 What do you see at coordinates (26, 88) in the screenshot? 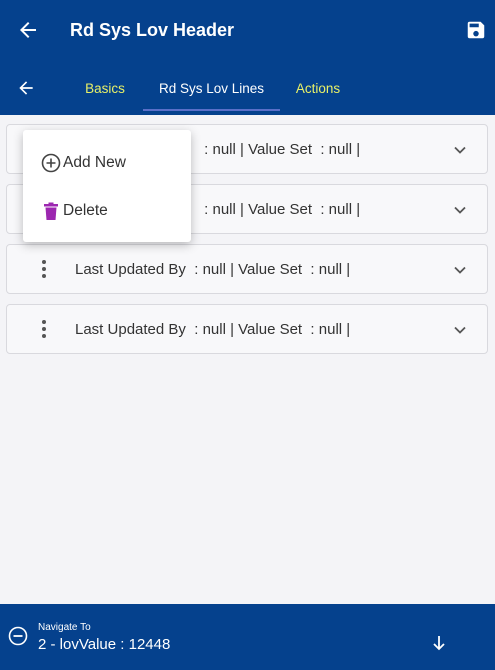
I see `tab-back-arrow-icon` at bounding box center [26, 88].